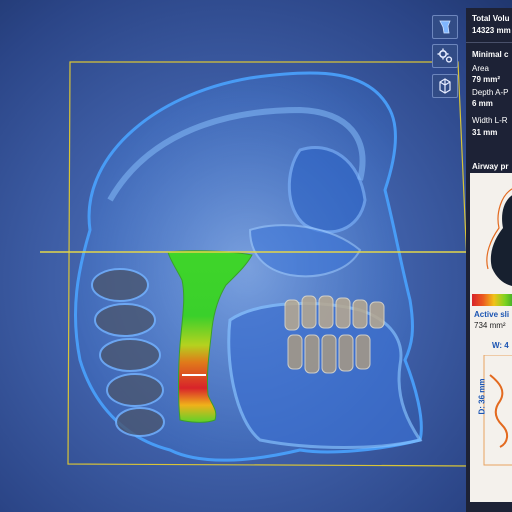  What do you see at coordinates (486, 79) in the screenshot?
I see `area-value: 79 mm²` at bounding box center [486, 79].